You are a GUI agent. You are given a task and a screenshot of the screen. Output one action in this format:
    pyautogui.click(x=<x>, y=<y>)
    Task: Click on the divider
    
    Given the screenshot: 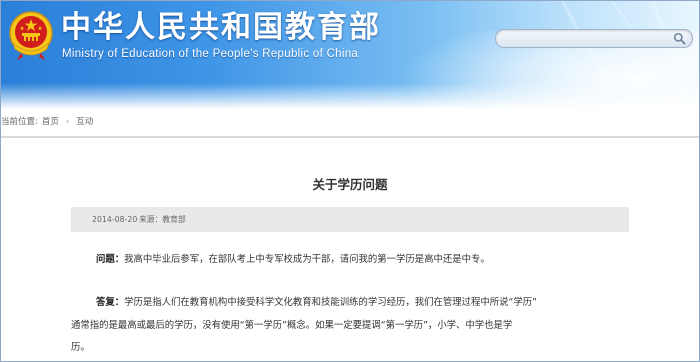 What is the action you would take?
    pyautogui.click(x=350, y=137)
    